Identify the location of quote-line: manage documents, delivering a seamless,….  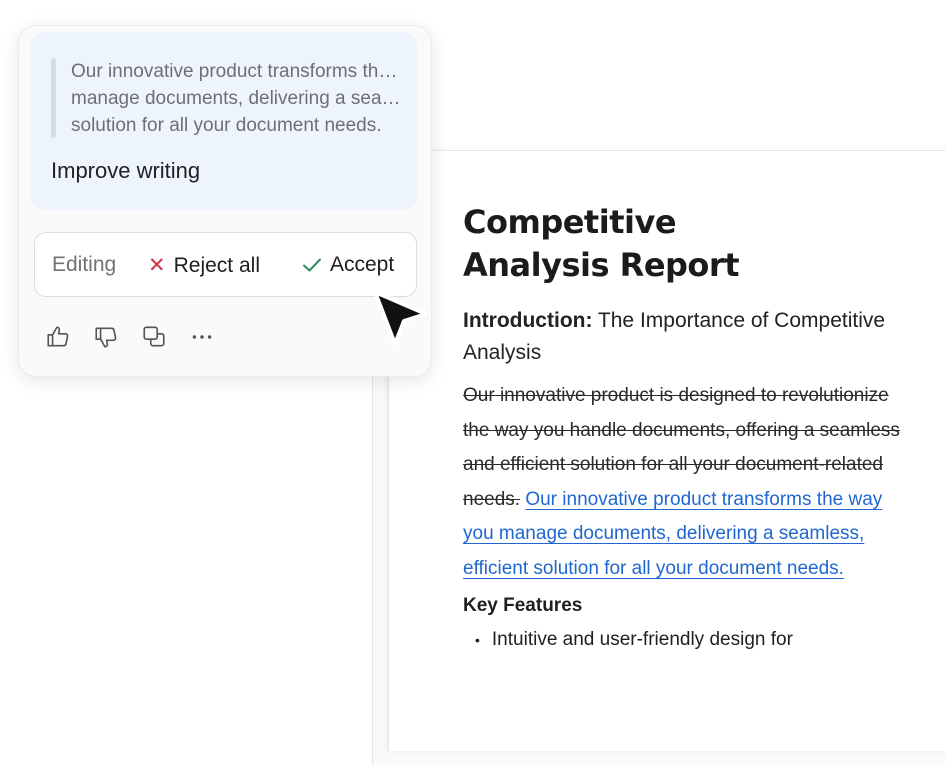
(236, 98).